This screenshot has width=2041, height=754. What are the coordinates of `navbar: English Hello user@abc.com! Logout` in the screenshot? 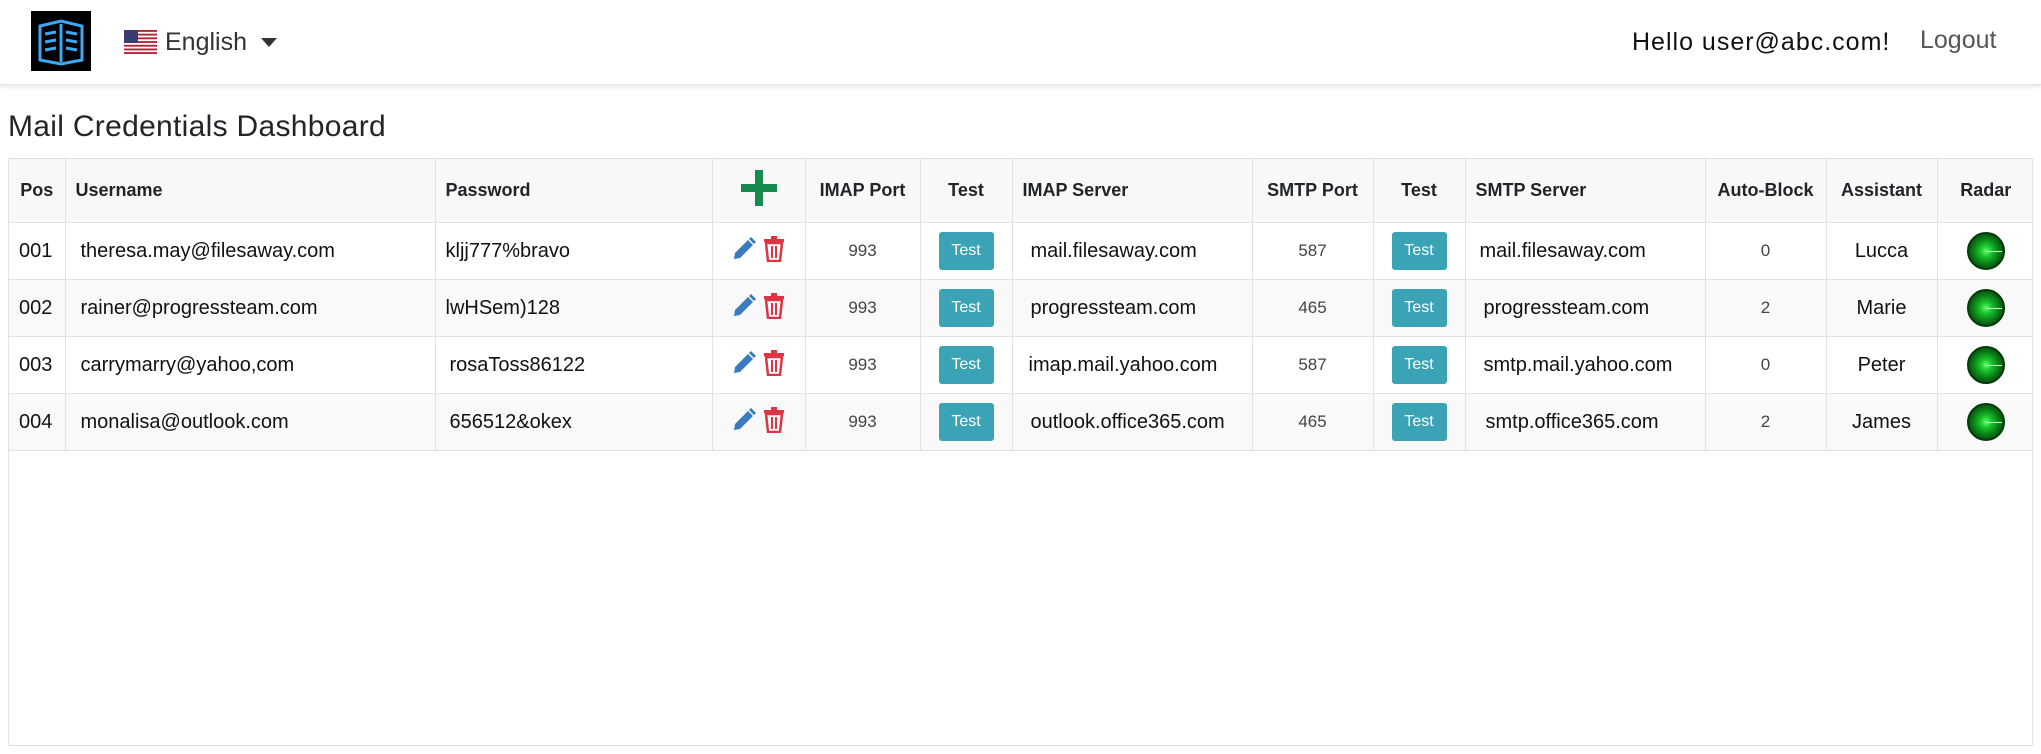 It's located at (1020, 42).